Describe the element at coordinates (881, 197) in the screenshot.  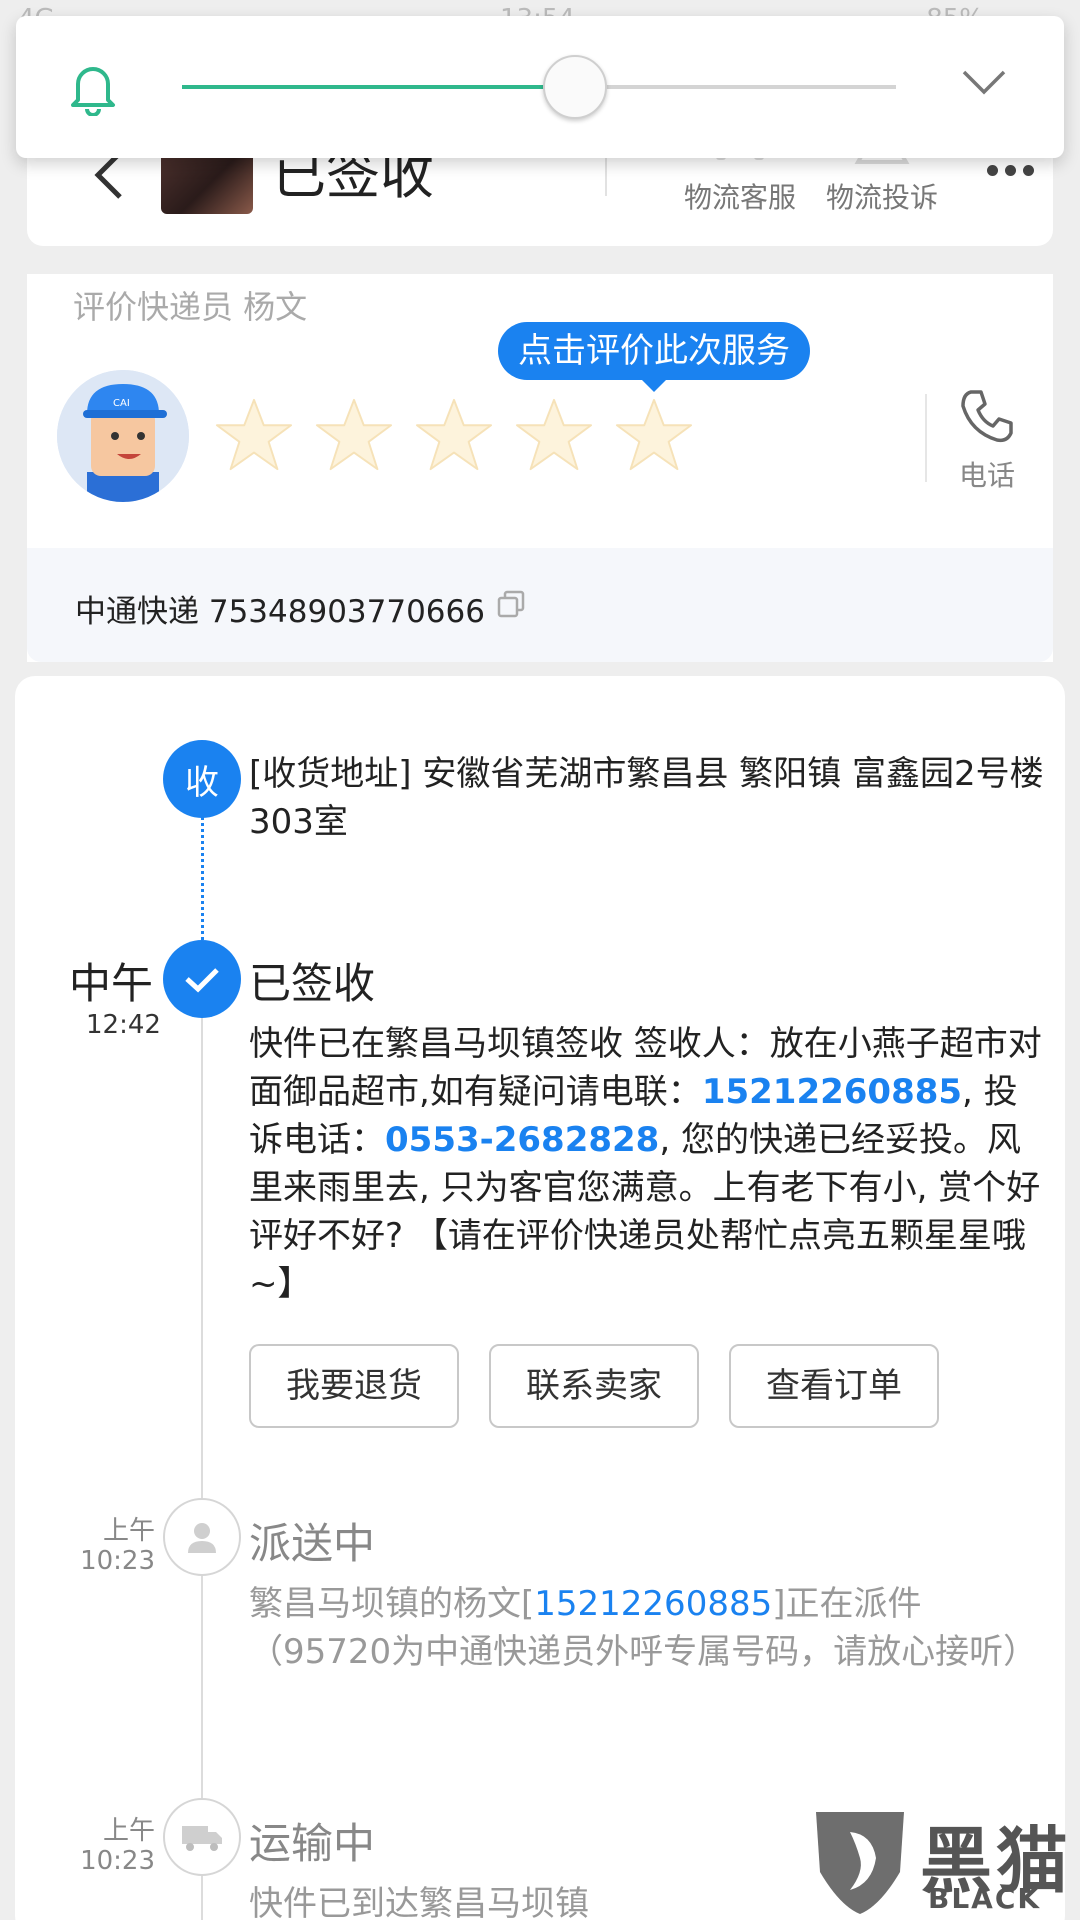
I see `logistics-complaint-label: 物流投诉` at that location.